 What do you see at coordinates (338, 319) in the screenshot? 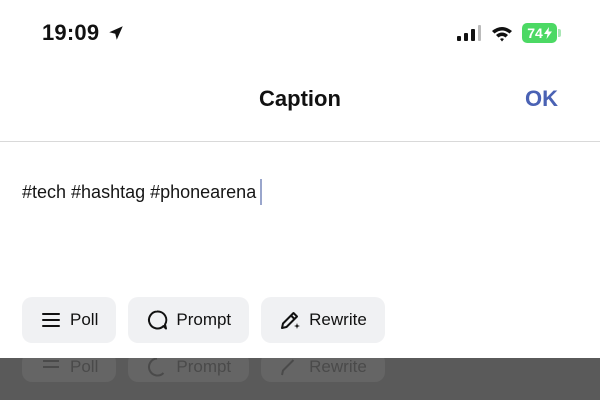
I see `rewrite-label: Rewrite` at bounding box center [338, 319].